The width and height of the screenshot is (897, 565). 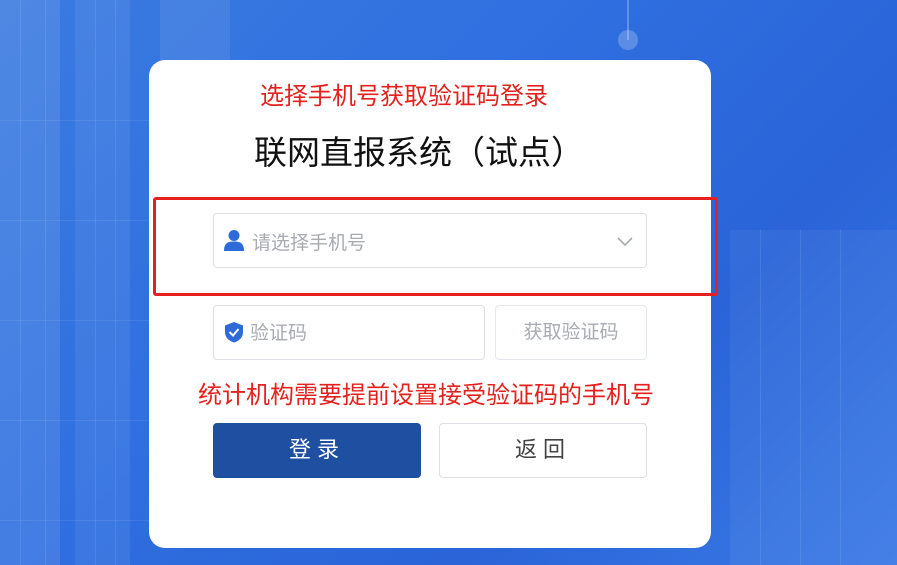 What do you see at coordinates (625, 241) in the screenshot?
I see `chevron-down-icon` at bounding box center [625, 241].